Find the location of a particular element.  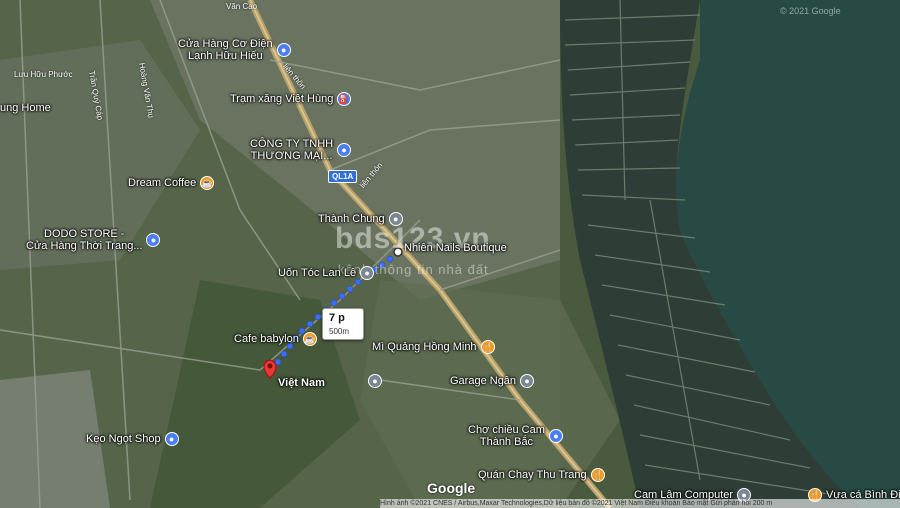

highway-shield: QL1A is located at coordinates (343, 176).